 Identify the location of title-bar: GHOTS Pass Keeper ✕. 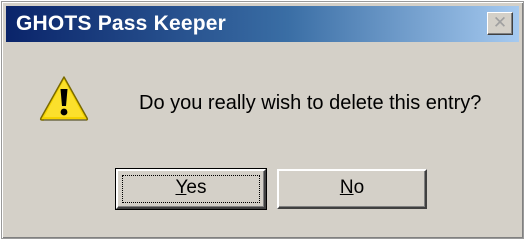
(262, 24).